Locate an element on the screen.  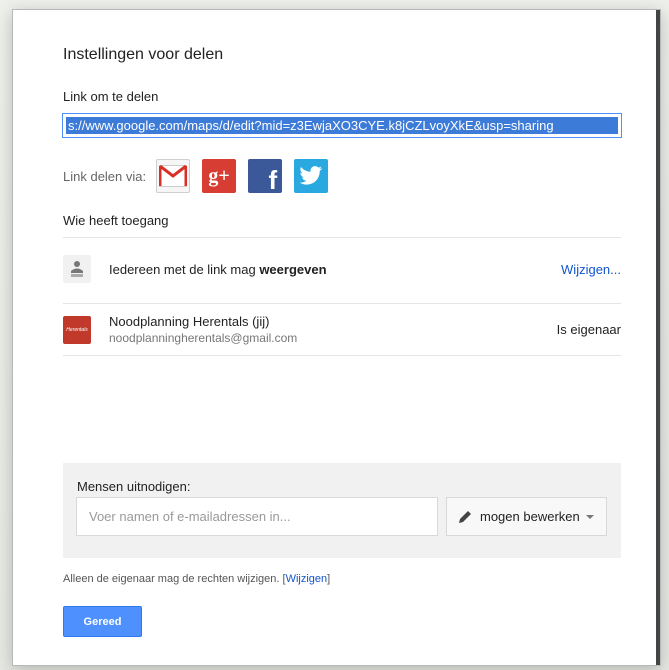
permission-dropdown-button: mogen bewerken is located at coordinates (526, 516).